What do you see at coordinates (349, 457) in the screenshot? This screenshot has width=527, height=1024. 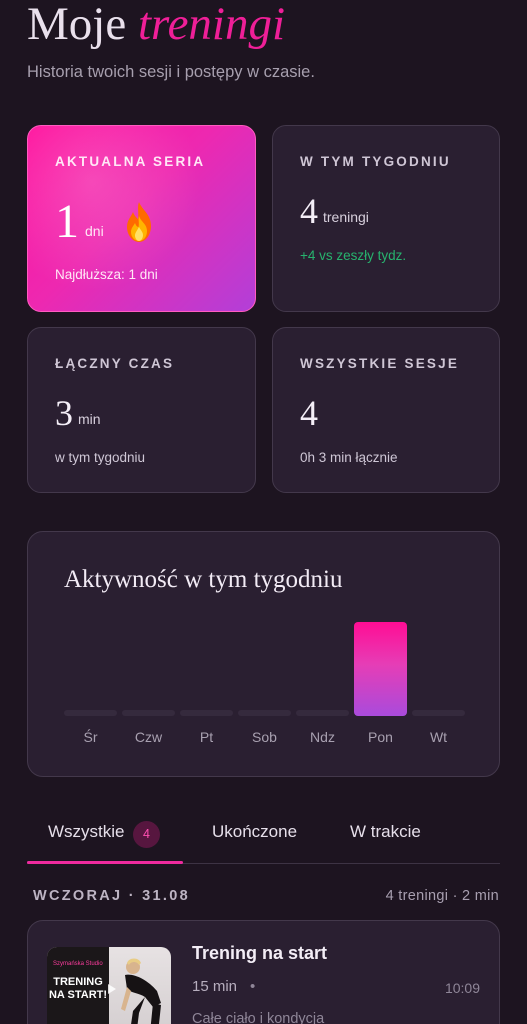 I see `all-sessions-sub: 0h 3 min łącznie` at bounding box center [349, 457].